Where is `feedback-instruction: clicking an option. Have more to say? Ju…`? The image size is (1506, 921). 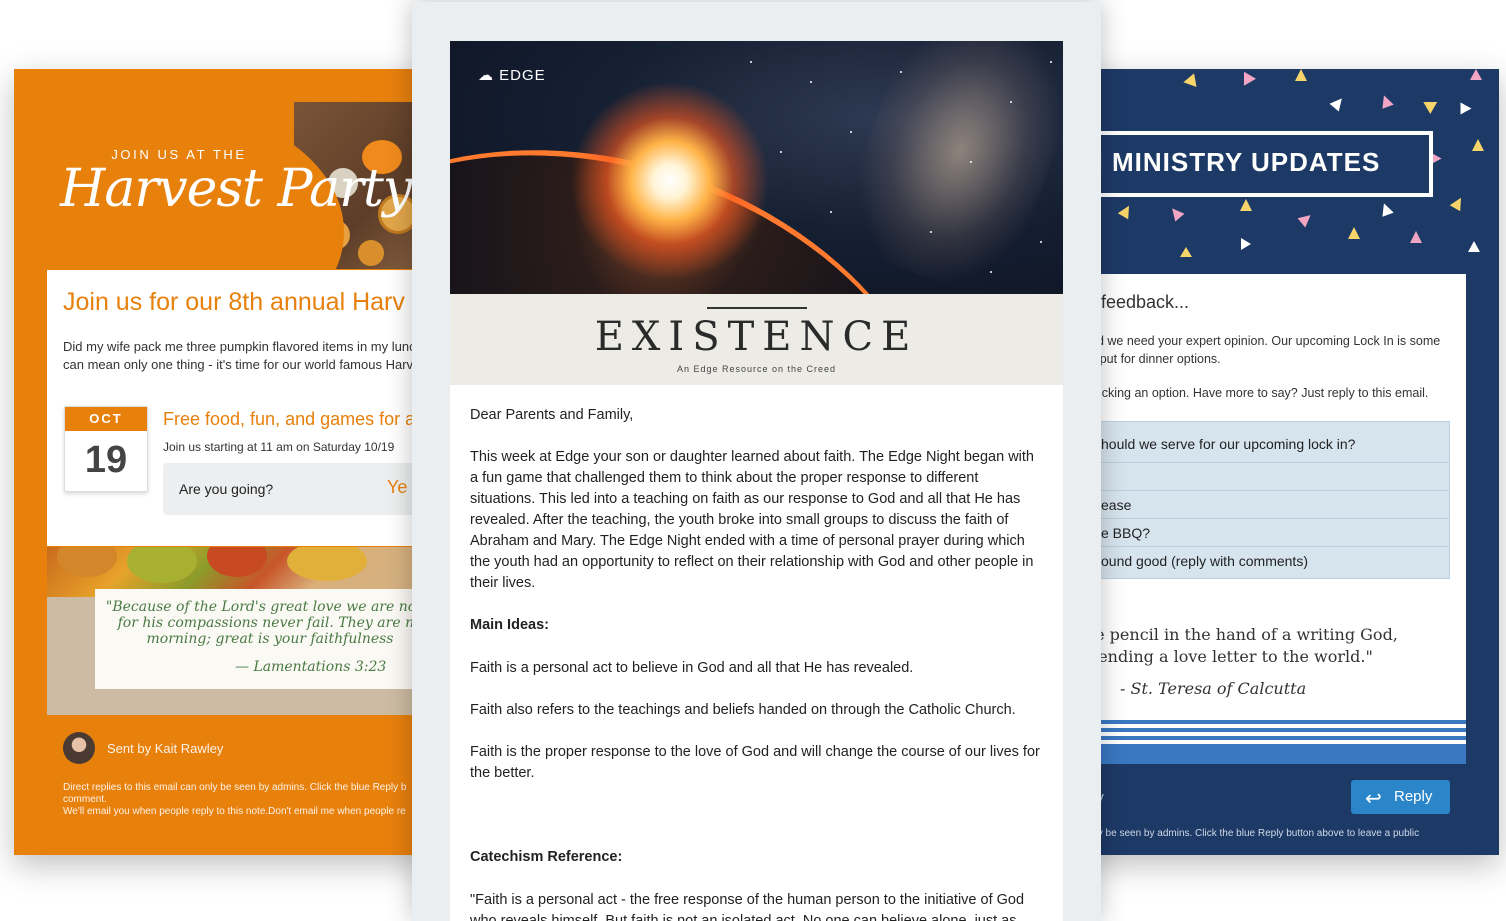 feedback-instruction: clicking an option. Have more to say? Ju… is located at coordinates (1259, 393).